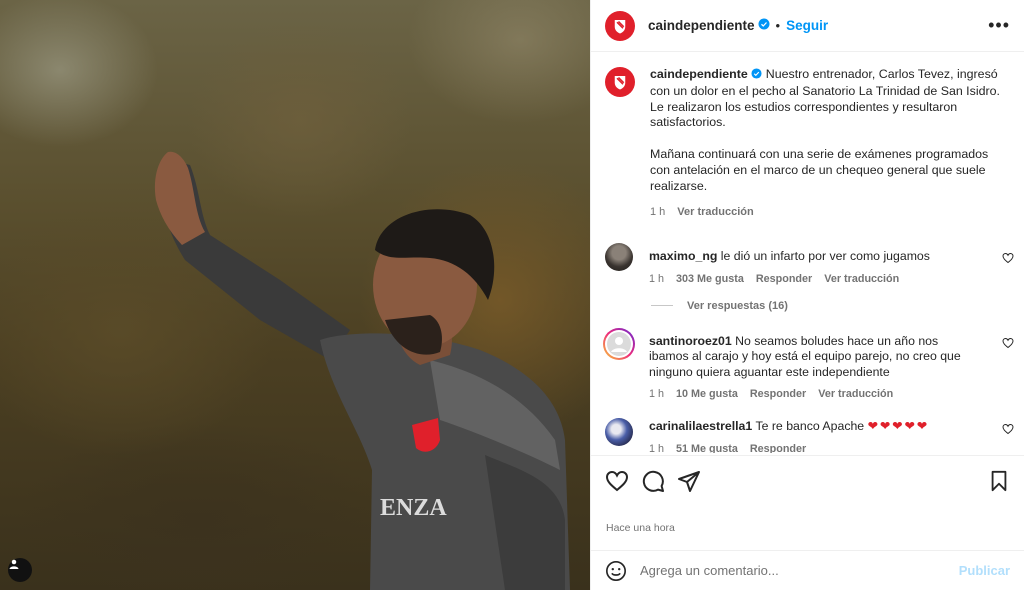 This screenshot has height=590, width=1024. What do you see at coordinates (984, 570) in the screenshot?
I see `publish-button: Publicar` at bounding box center [984, 570].